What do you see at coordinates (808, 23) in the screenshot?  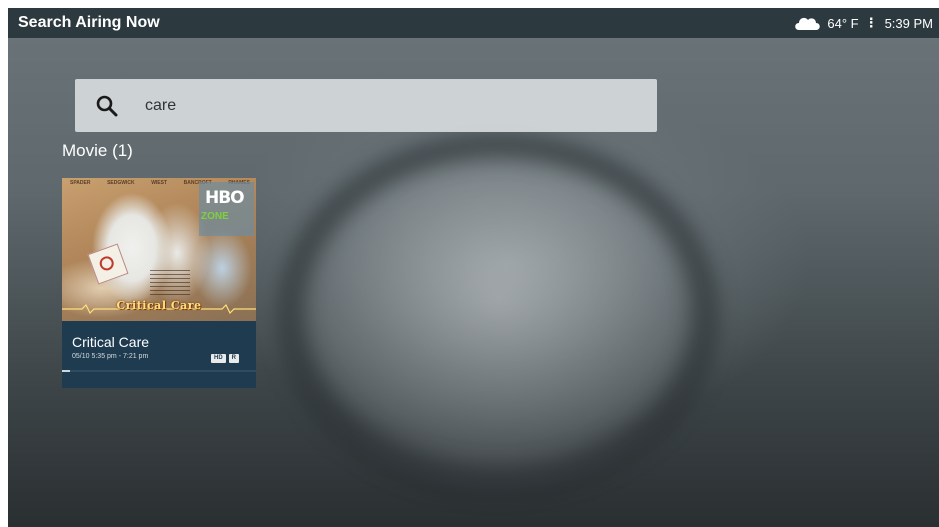 I see `cloud-icon` at bounding box center [808, 23].